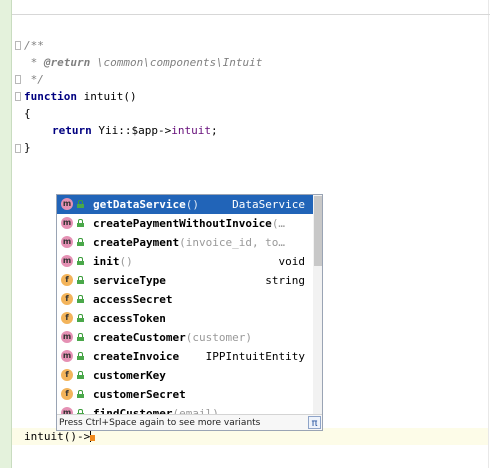 Image resolution: width=493 pixels, height=468 pixels. Describe the element at coordinates (185, 261) in the screenshot. I see `autocomplete-item: m init() void` at that location.